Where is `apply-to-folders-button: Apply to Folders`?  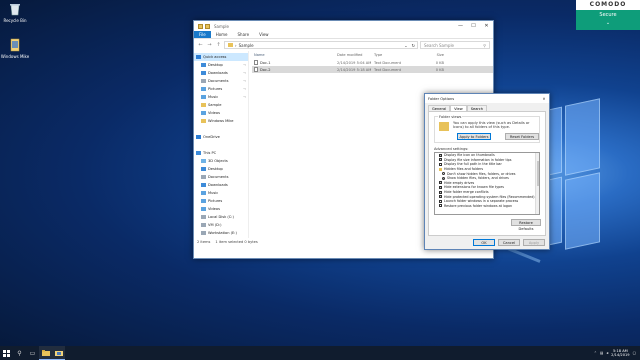 apply-to-folders-button: Apply to Folders is located at coordinates (474, 136).